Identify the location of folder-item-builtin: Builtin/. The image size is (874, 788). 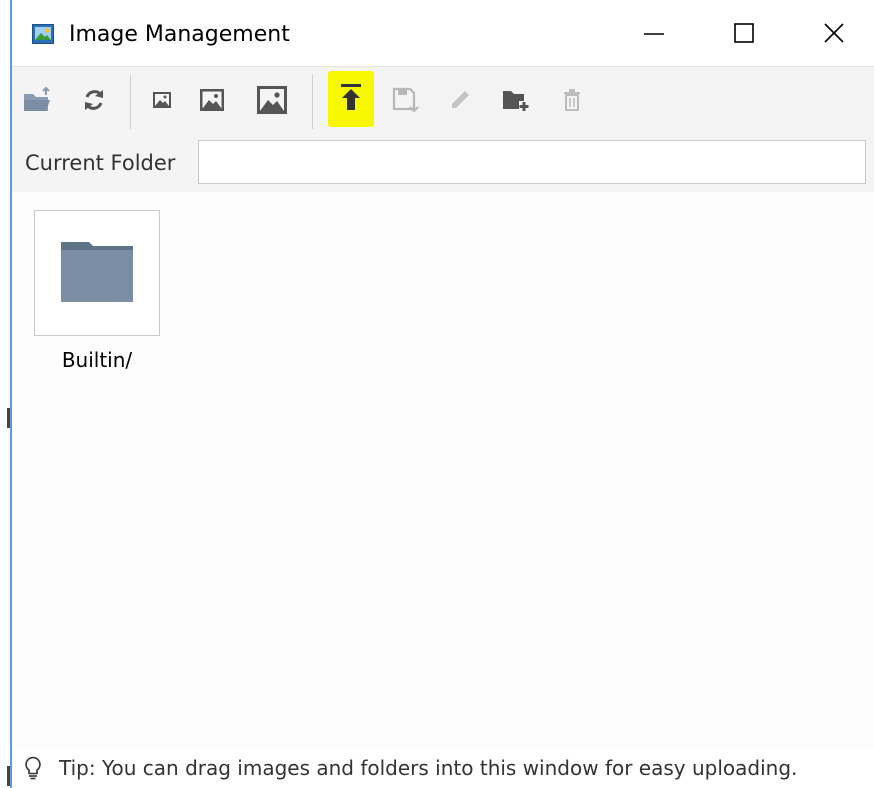
(97, 287).